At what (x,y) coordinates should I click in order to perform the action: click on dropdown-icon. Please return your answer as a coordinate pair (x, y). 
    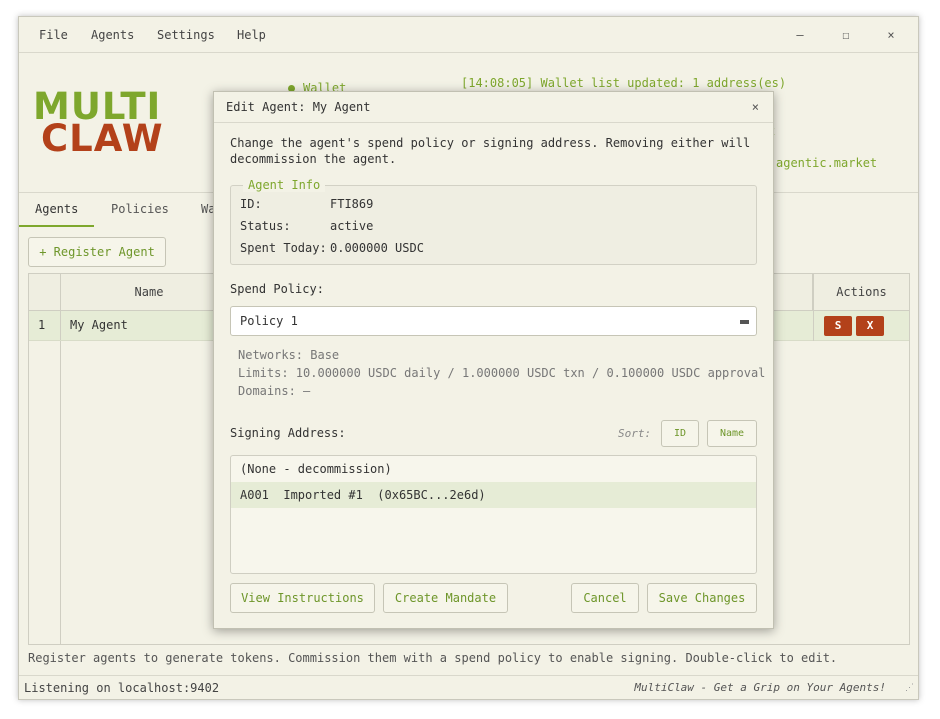
    Looking at the image, I should click on (744, 322).